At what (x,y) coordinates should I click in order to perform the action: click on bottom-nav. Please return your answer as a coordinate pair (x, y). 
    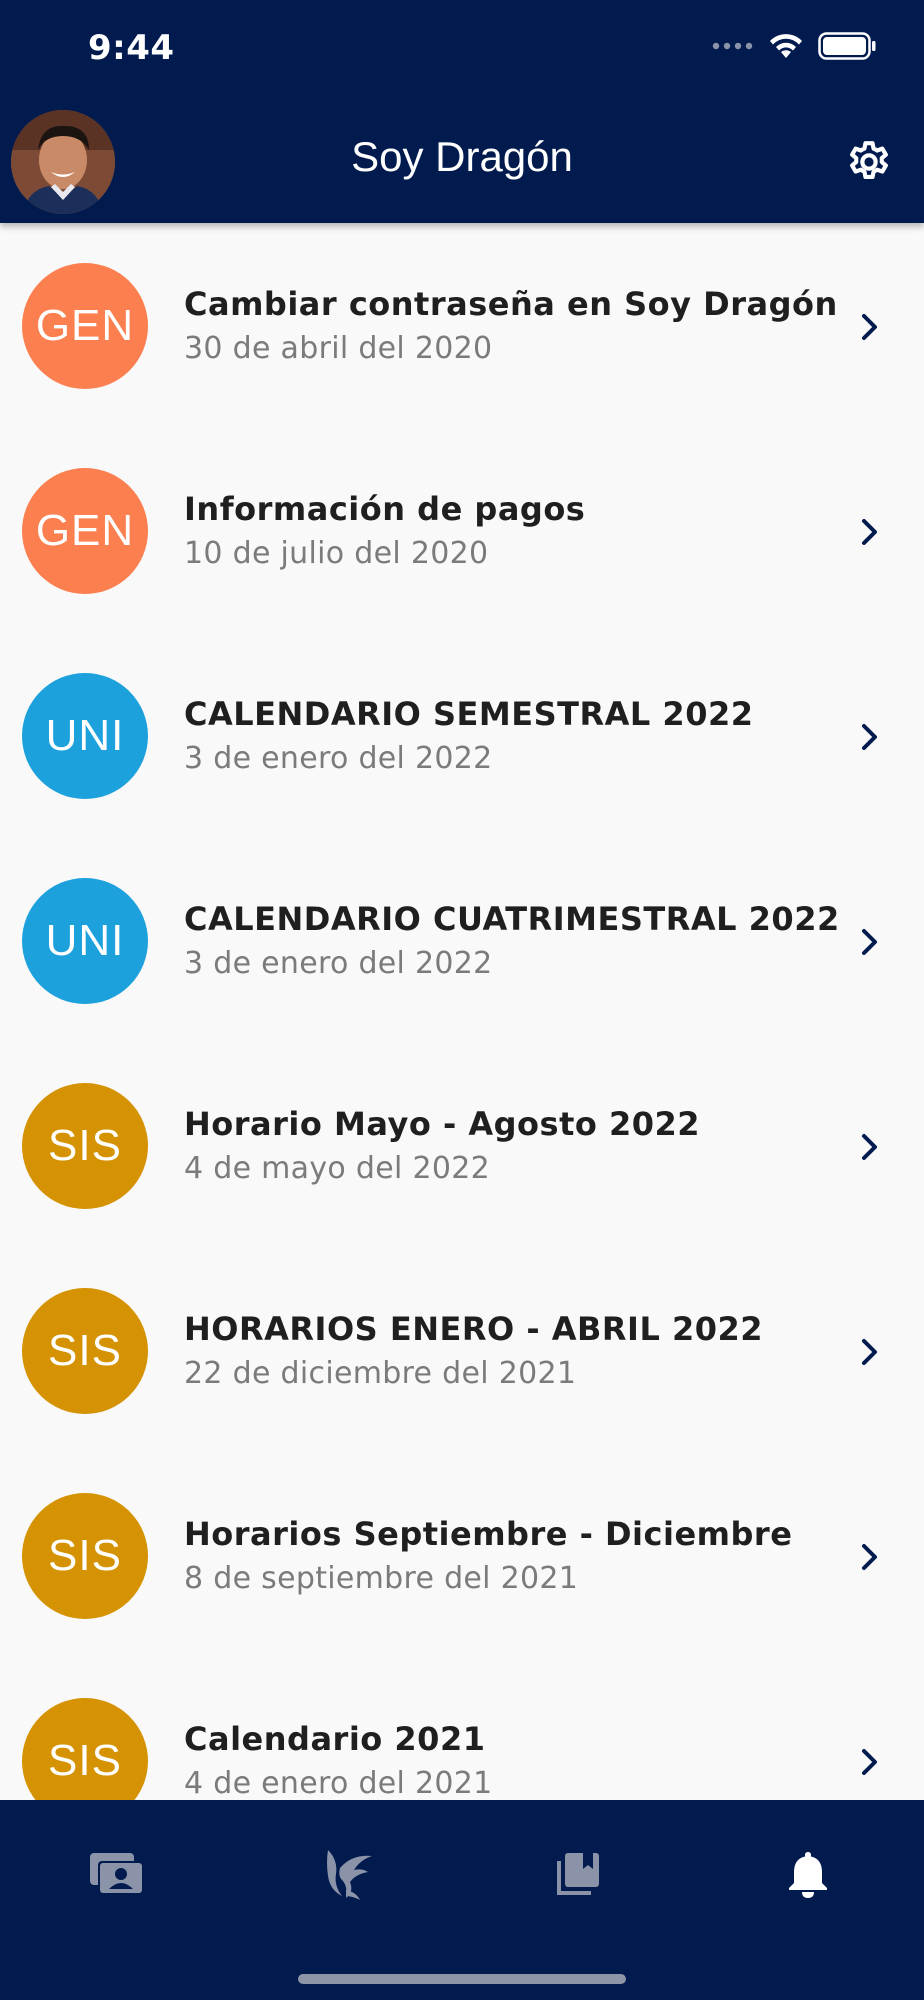
    Looking at the image, I should click on (462, 1900).